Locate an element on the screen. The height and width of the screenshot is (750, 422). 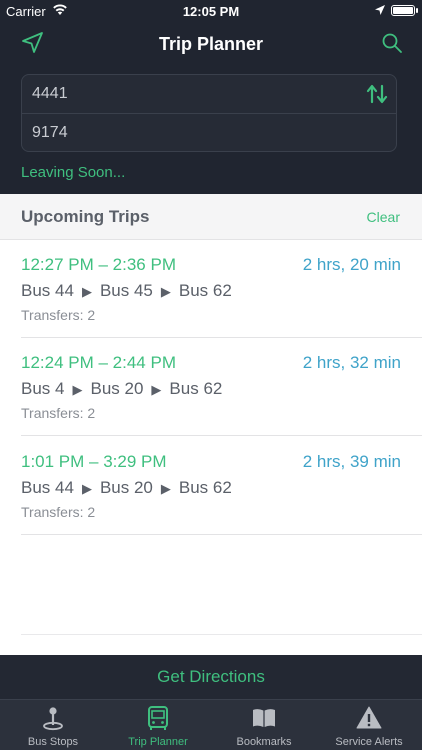
clear-button: Clear is located at coordinates (383, 217).